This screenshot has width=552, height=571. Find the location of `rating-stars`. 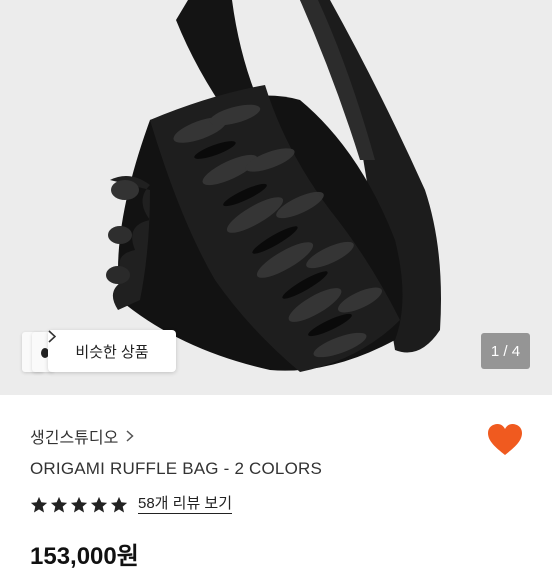

rating-stars is located at coordinates (79, 505).